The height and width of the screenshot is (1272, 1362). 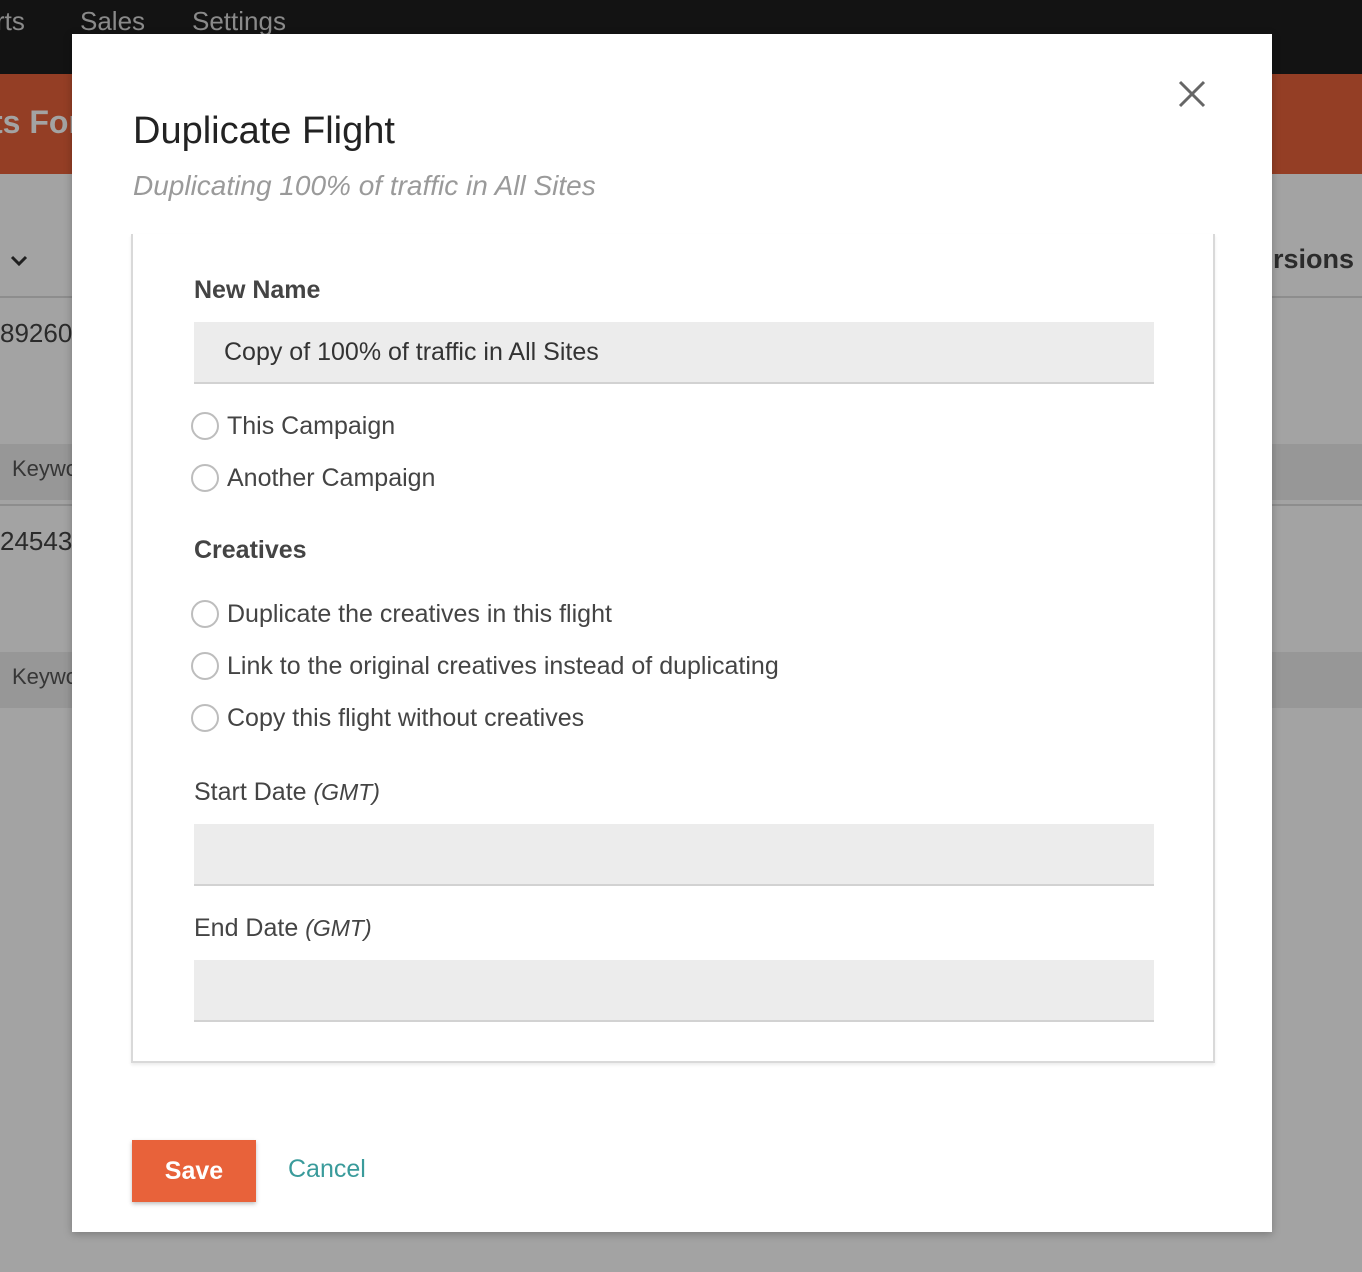 What do you see at coordinates (406, 717) in the screenshot?
I see `radio-label: Copy this flight without creatives` at bounding box center [406, 717].